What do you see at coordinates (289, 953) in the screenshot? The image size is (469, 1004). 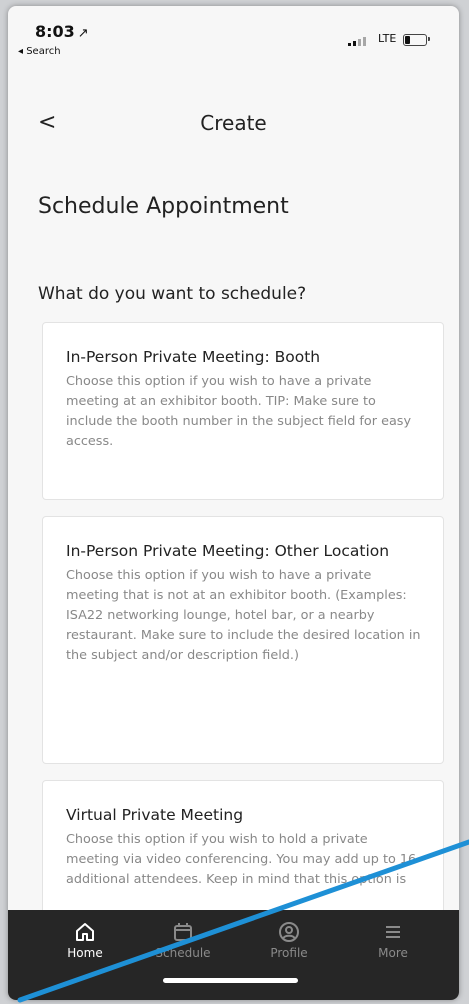 I see `tab-profile-label: Profile` at bounding box center [289, 953].